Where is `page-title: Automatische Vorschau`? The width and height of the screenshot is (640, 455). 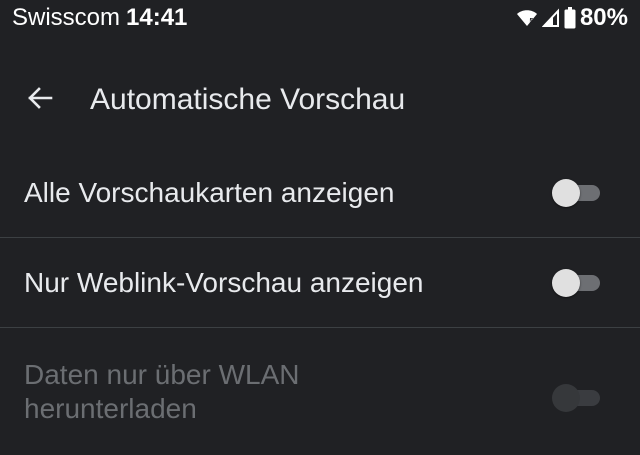
page-title: Automatische Vorschau is located at coordinates (248, 99).